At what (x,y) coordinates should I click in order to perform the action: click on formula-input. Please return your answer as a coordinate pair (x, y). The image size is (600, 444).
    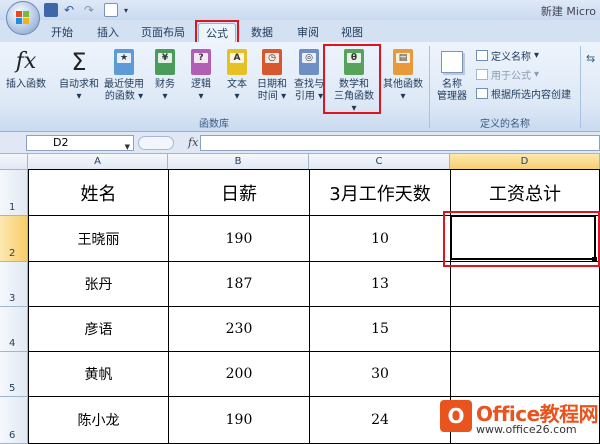
    Looking at the image, I should click on (400, 143).